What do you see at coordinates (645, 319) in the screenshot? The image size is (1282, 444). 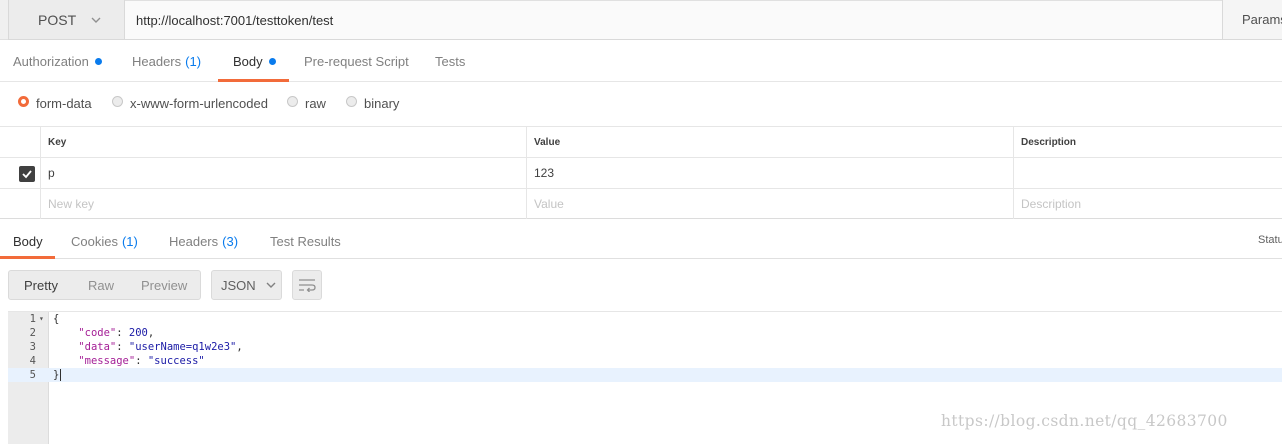 I see `code-line: 1 ▾ {` at bounding box center [645, 319].